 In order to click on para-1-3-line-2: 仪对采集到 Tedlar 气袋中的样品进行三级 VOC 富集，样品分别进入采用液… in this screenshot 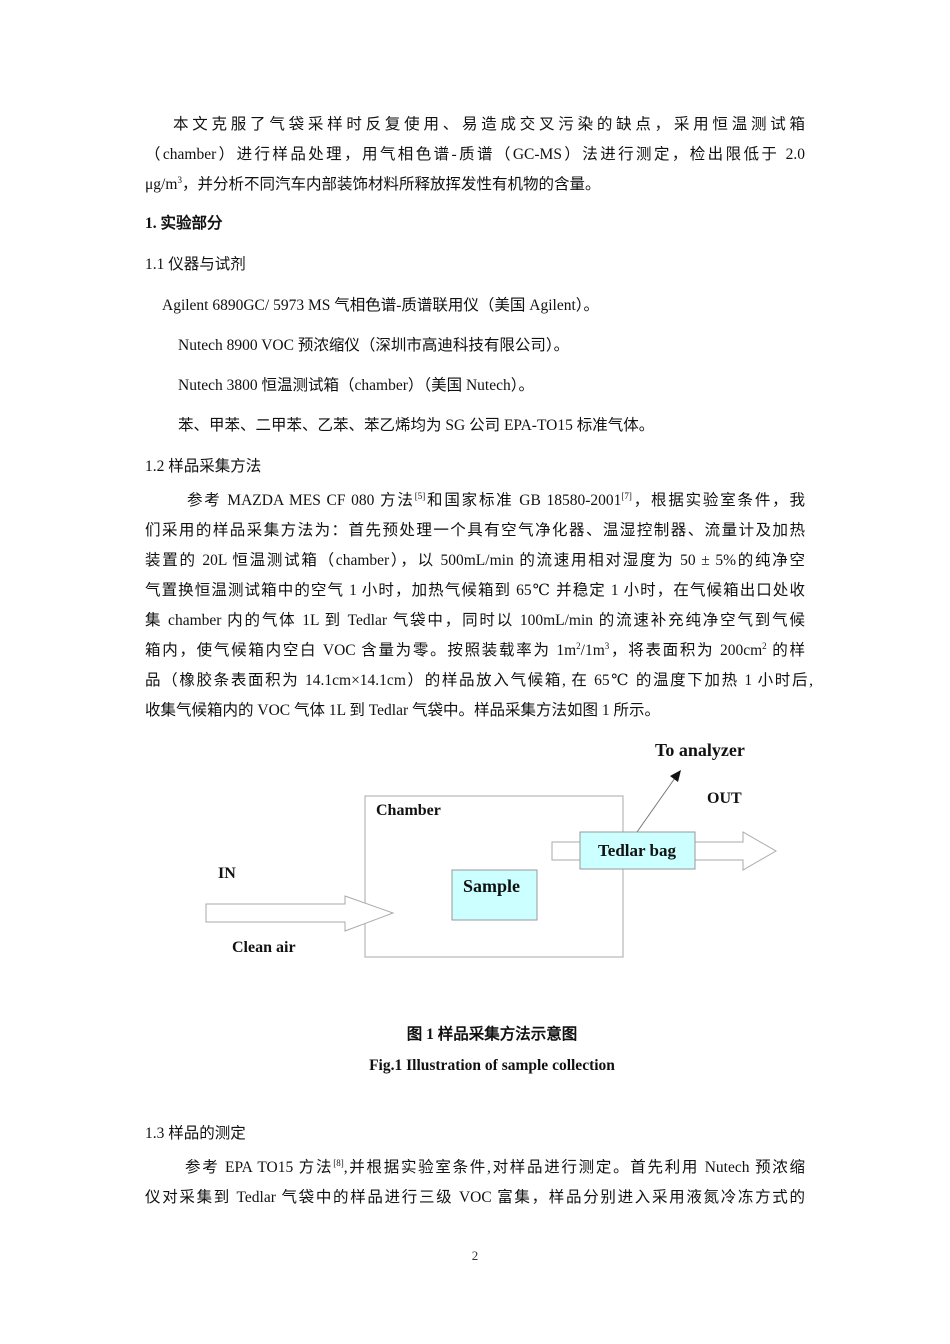, I will do `click(475, 1197)`.